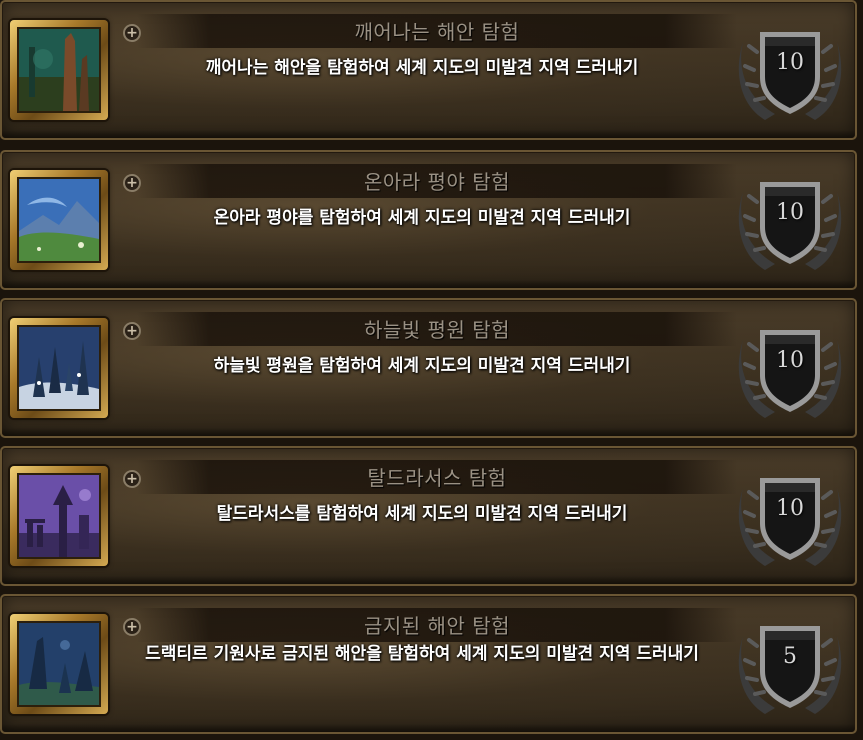 This screenshot has width=863, height=740. I want to click on achievement-points: 5, so click(790, 656).